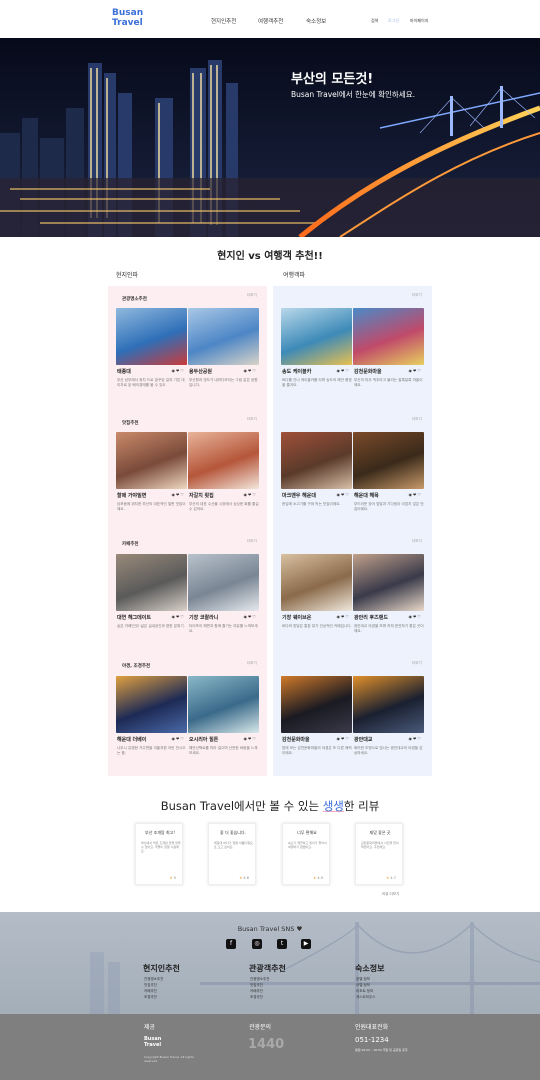 The image size is (540, 1080). What do you see at coordinates (132, 496) in the screenshot?
I see `place-name: 할매 가야밀면` at bounding box center [132, 496].